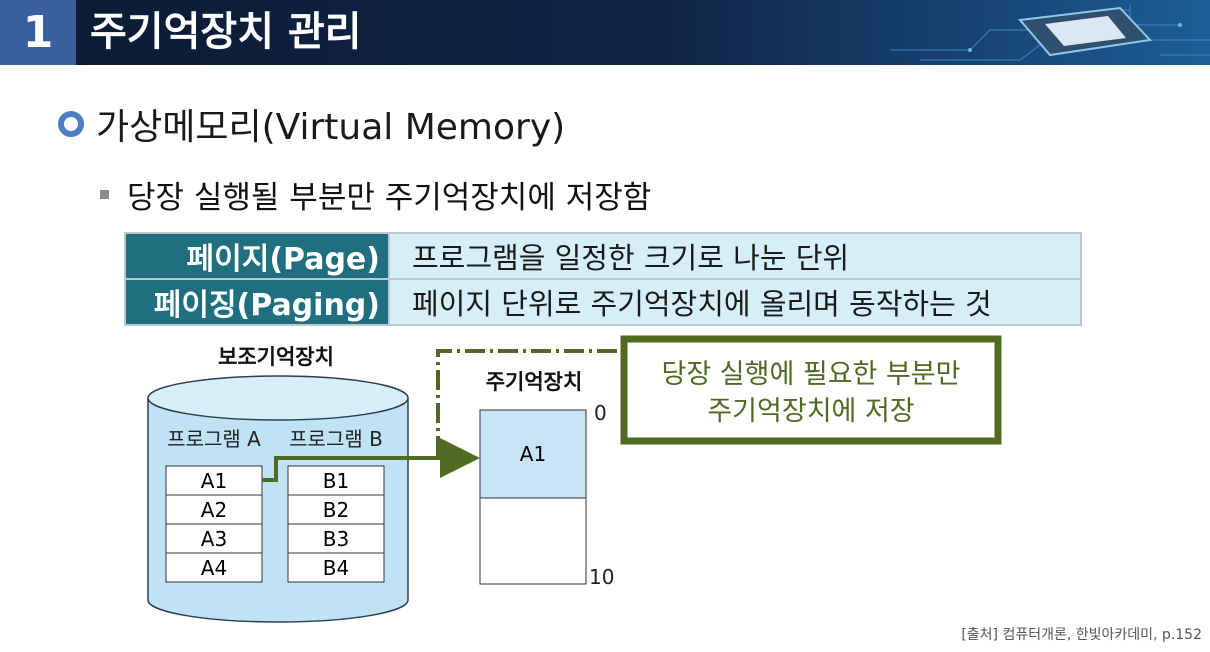 This screenshot has width=1210, height=652. I want to click on section-heading: 가상메모리(Virtual Memory), so click(311, 124).